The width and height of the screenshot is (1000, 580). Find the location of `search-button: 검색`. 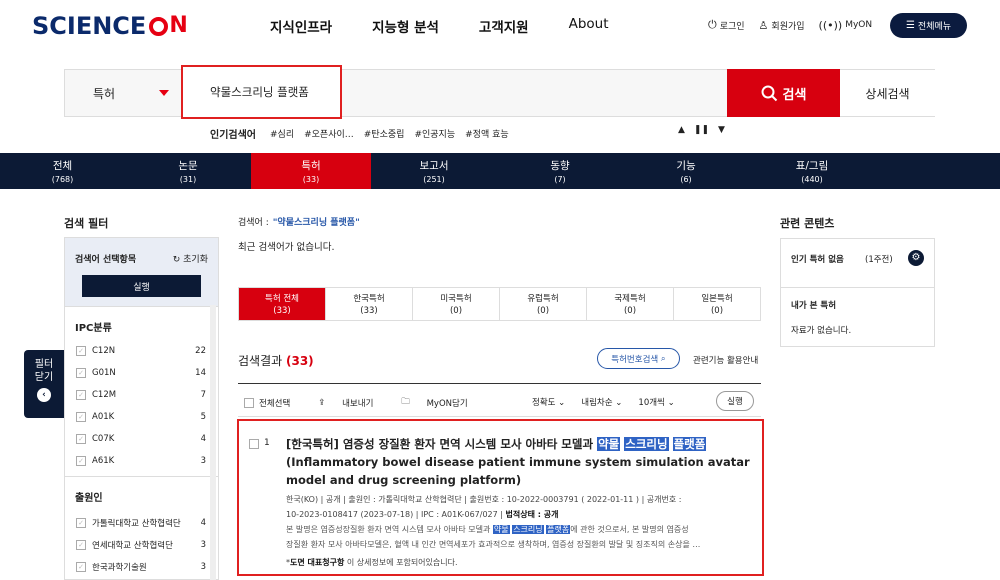

search-button: 검색 is located at coordinates (783, 93).